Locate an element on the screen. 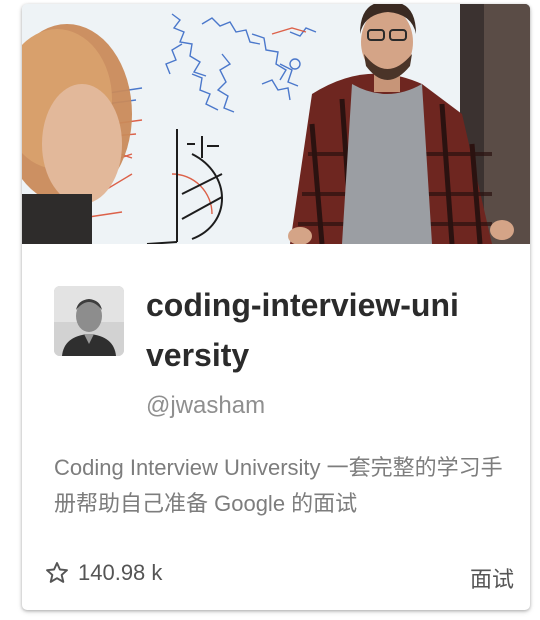 Image resolution: width=540 pixels, height=620 pixels. owner-avatar is located at coordinates (89, 321).